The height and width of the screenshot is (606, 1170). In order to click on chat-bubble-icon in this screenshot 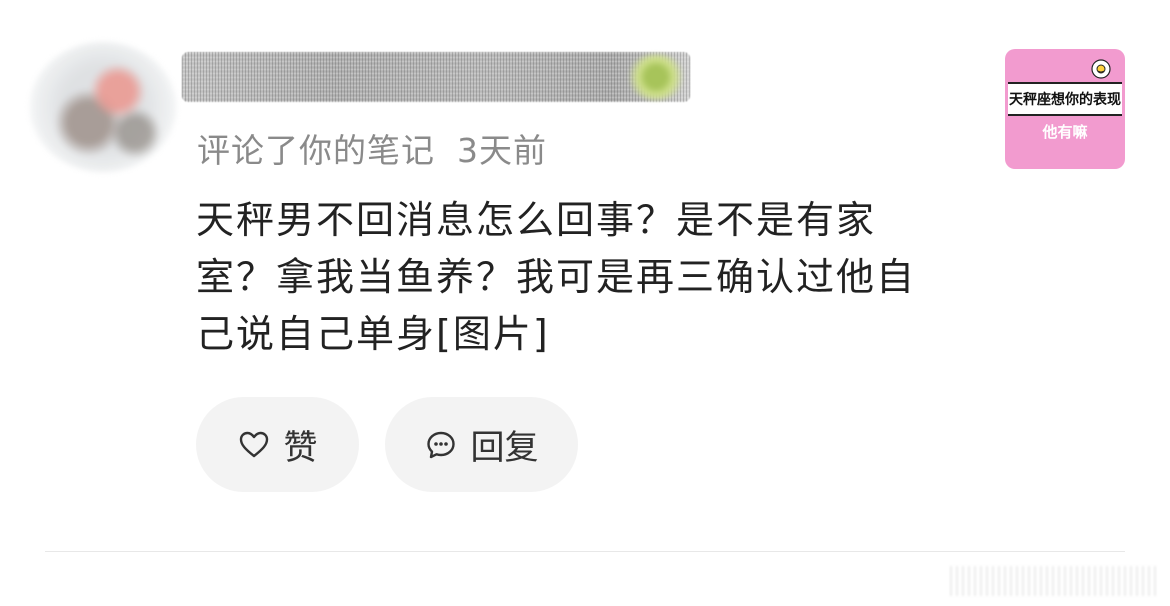, I will do `click(441, 445)`.